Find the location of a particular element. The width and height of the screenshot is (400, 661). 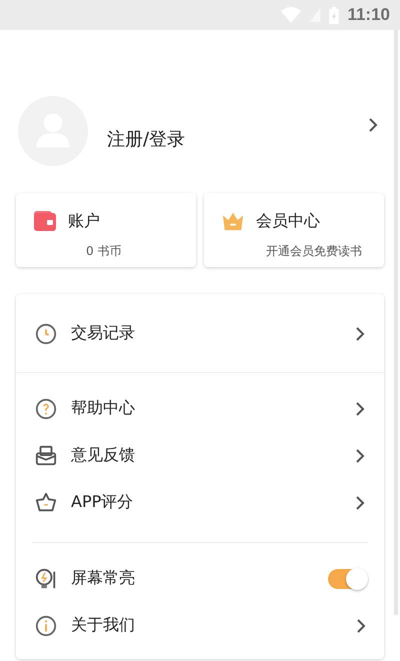

account-card: 会员中心 开通会员免费读书 is located at coordinates (294, 230).